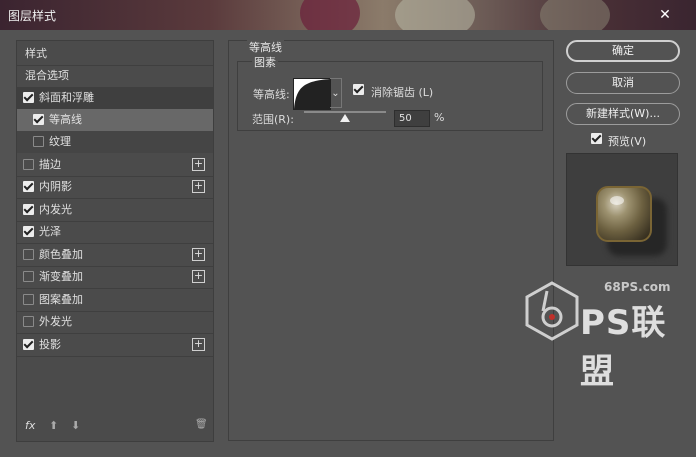  What do you see at coordinates (265, 47) in the screenshot?
I see `group-title: 等高线` at bounding box center [265, 47].